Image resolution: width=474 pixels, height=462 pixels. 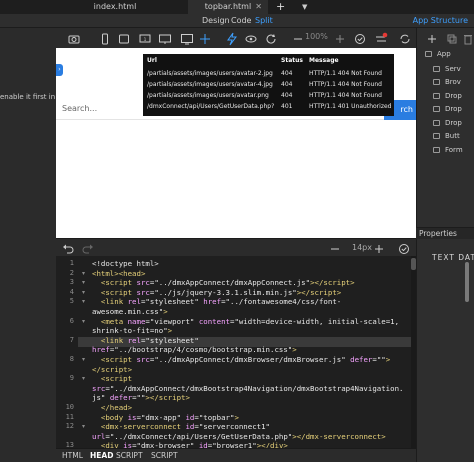 I want to click on code-line: shrink-to-fit=no">, so click(x=132, y=330).